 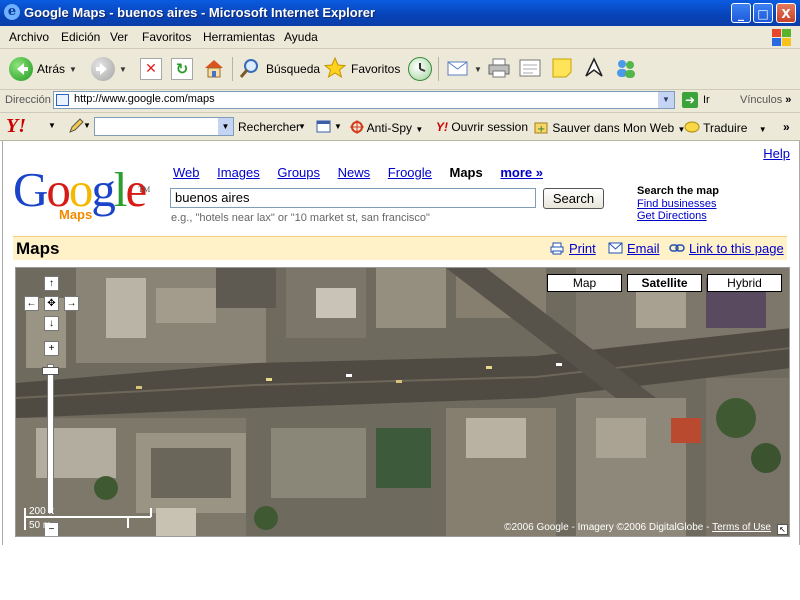 I want to click on home-icon, so click(x=214, y=69).